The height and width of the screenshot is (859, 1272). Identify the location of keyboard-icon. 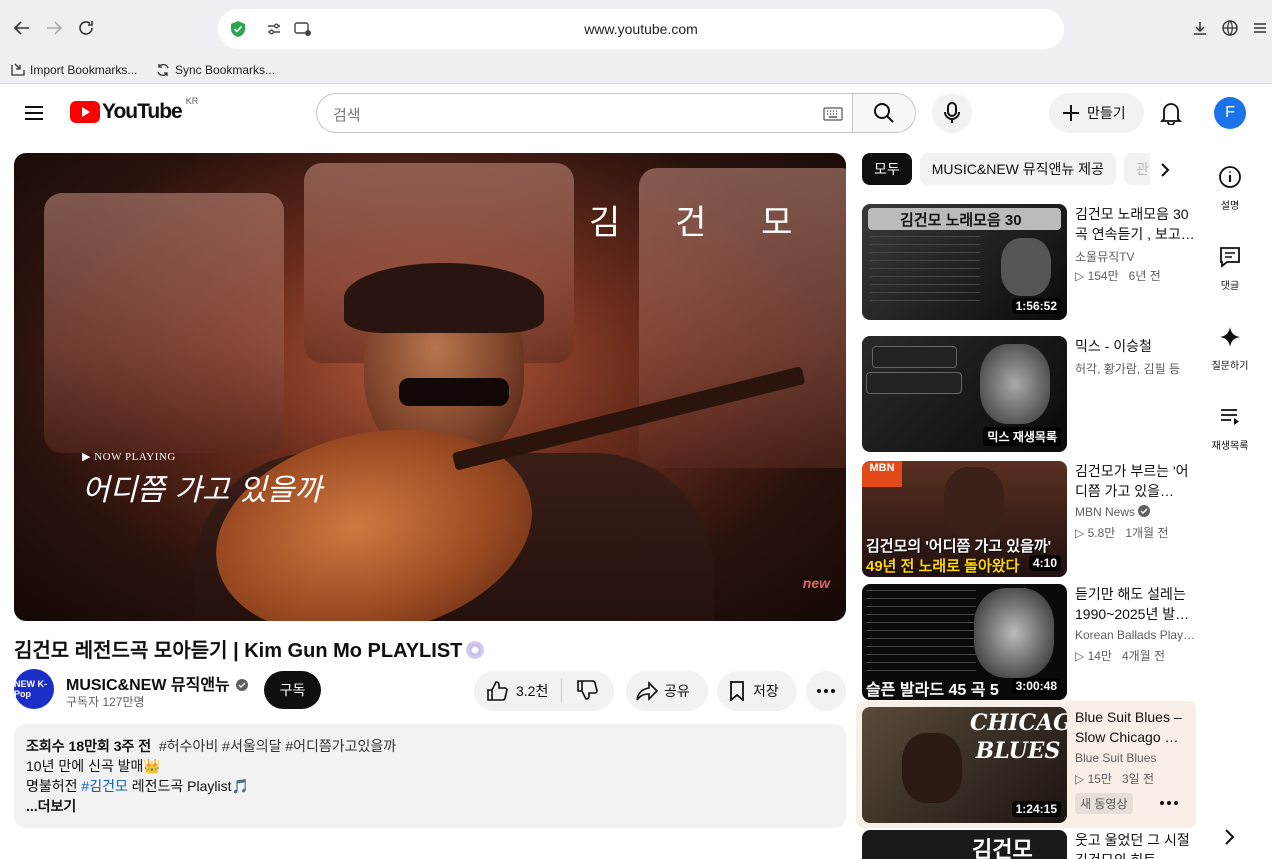
(833, 114).